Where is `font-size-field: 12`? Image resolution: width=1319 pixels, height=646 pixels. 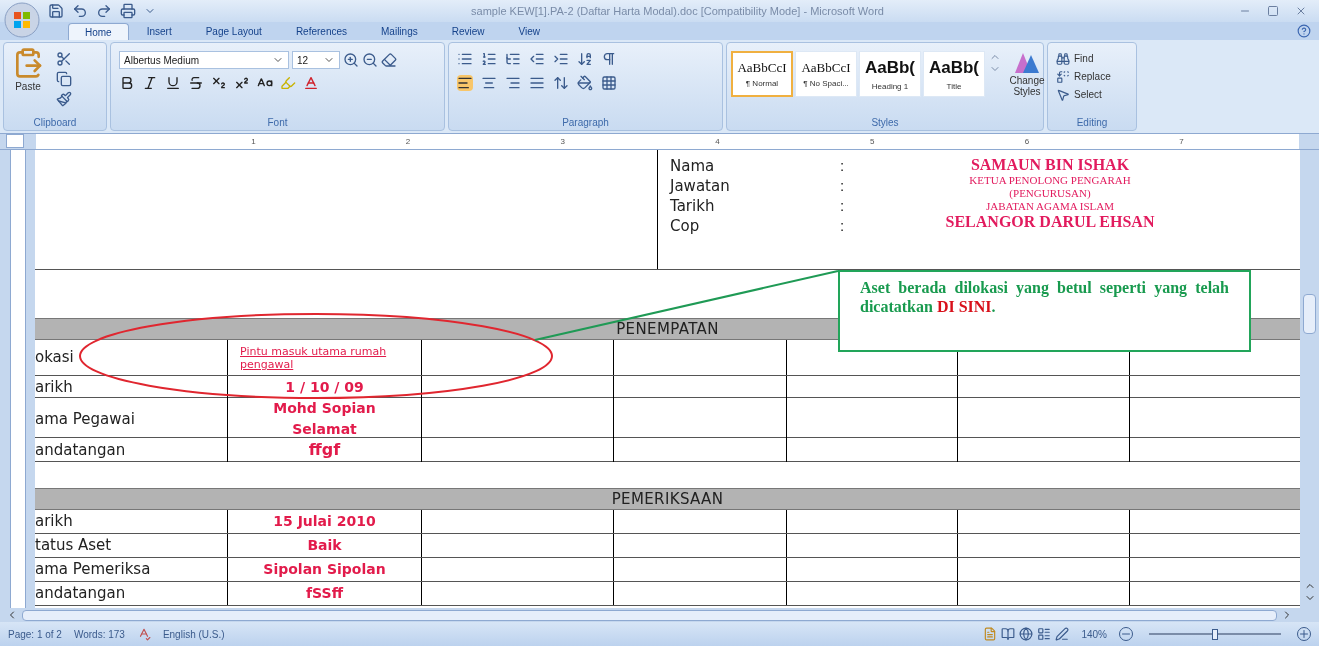 font-size-field: 12 is located at coordinates (316, 60).